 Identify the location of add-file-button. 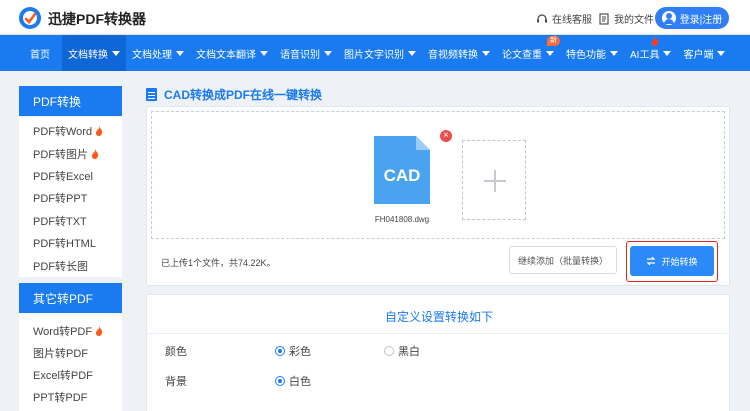
(494, 180).